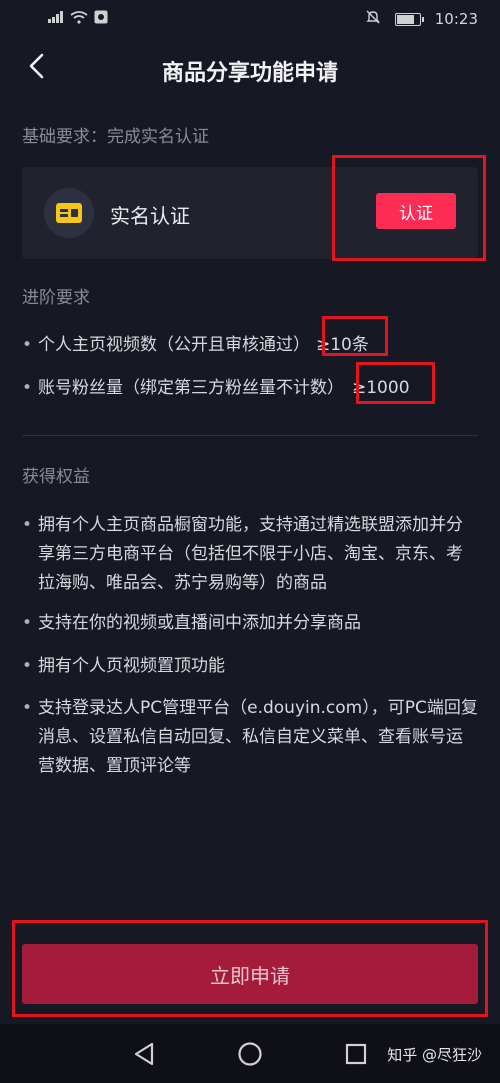  I want to click on top-nav-bar: 商品分享功能申请, so click(250, 69).